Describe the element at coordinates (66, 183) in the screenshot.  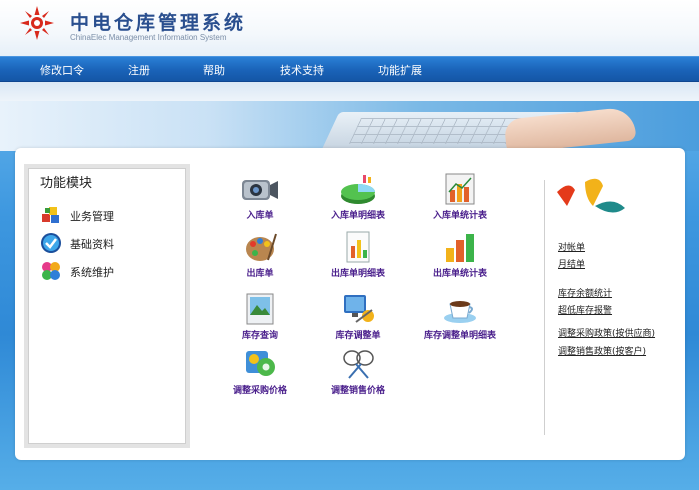
I see `sidebar-title: 功能模块` at that location.